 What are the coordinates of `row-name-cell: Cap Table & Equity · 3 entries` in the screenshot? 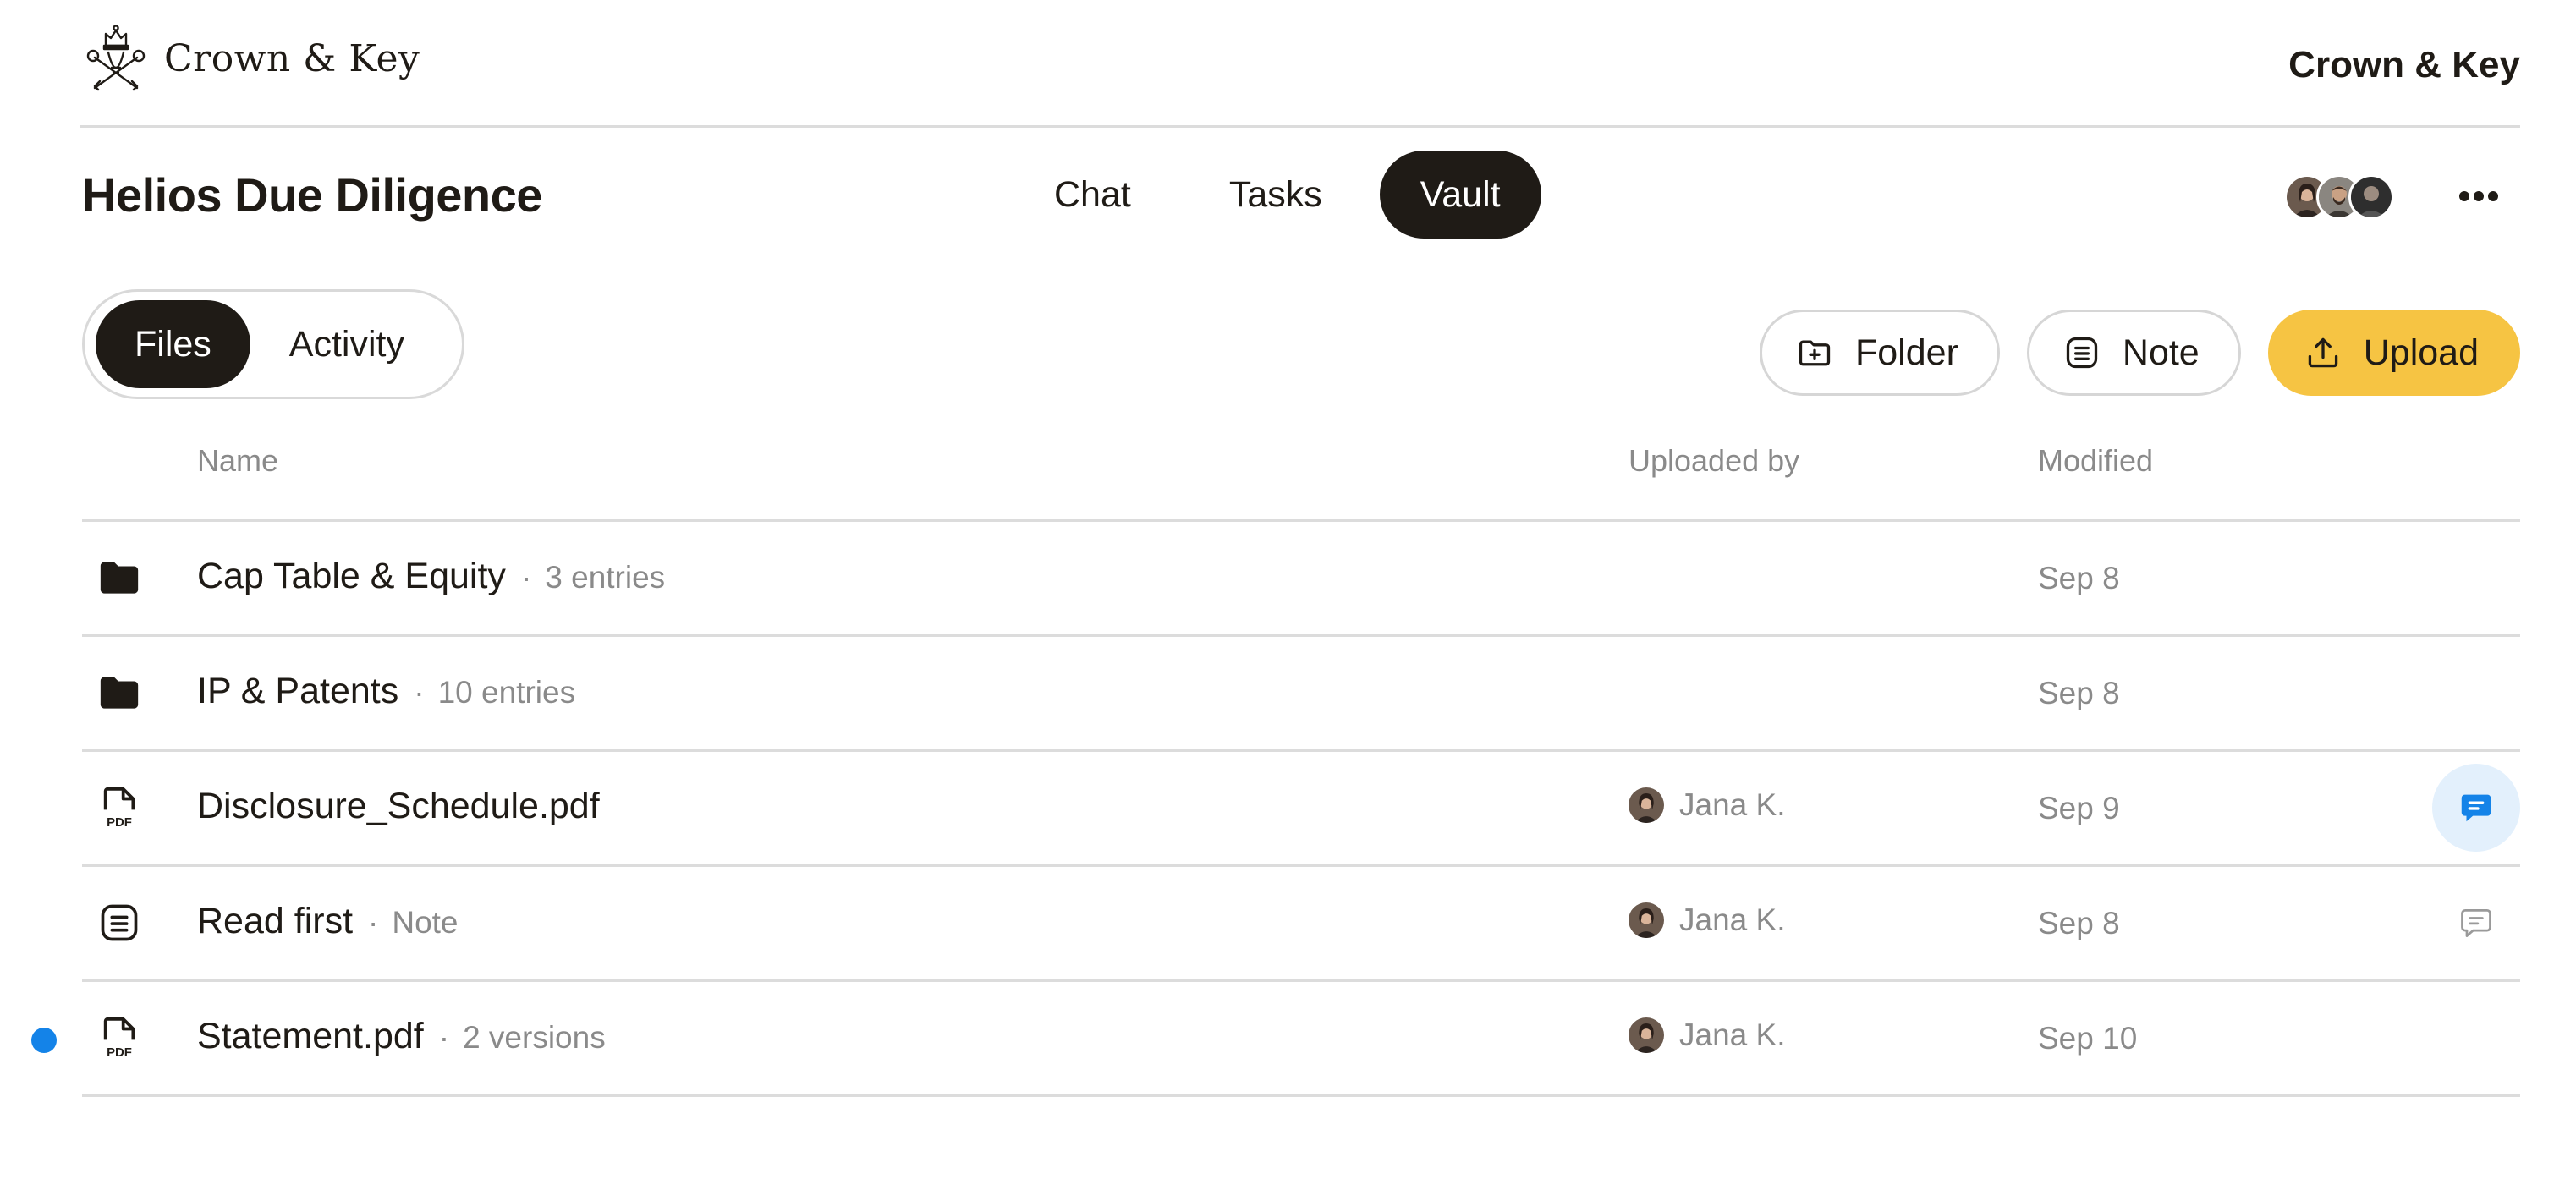 It's located at (431, 576).